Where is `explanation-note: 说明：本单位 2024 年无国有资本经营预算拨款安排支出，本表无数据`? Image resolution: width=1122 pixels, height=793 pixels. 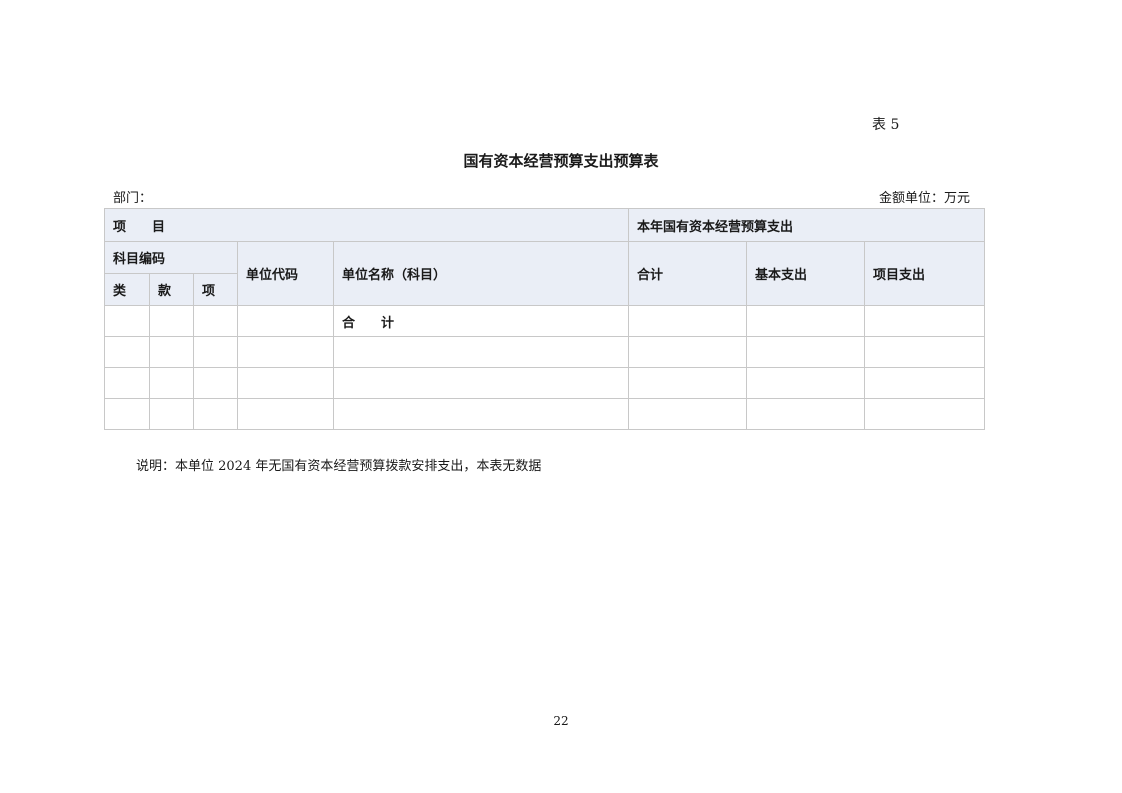 explanation-note: 说明：本单位 2024 年无国有资本经营预算拨款安排支出，本表无数据 is located at coordinates (339, 466).